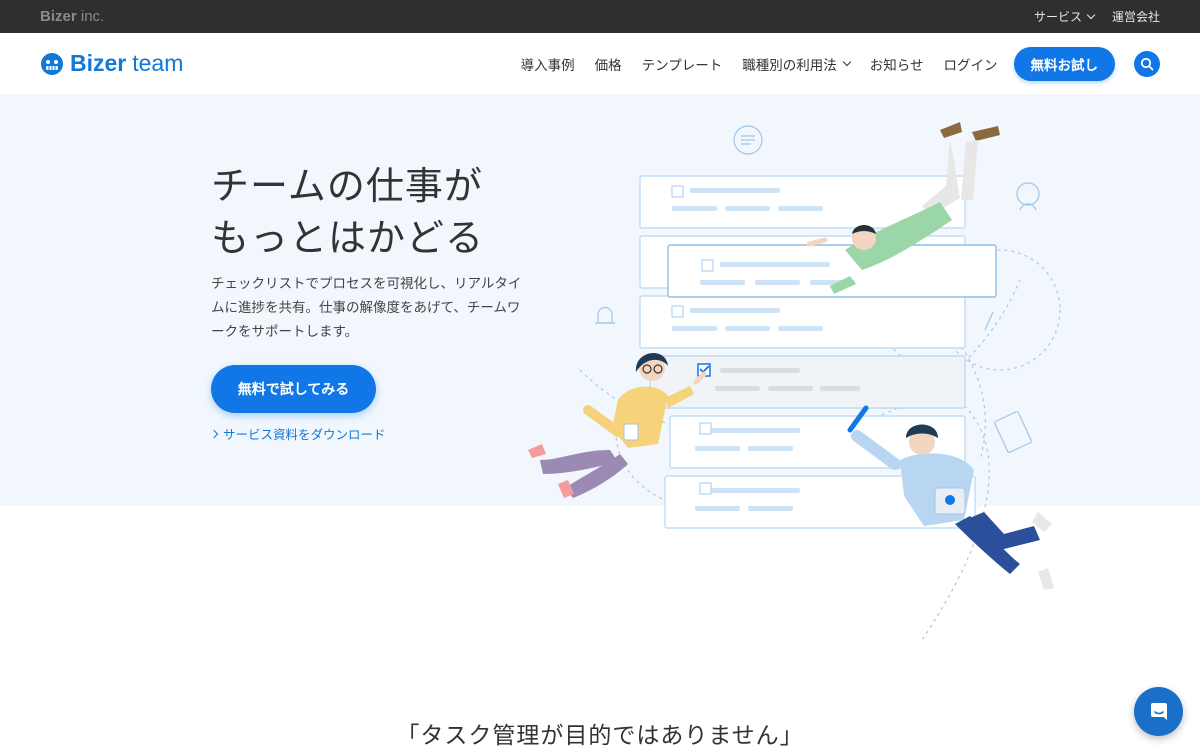 The width and height of the screenshot is (1200, 752). What do you see at coordinates (897, 64) in the screenshot?
I see `nav-news: お知らせ` at bounding box center [897, 64].